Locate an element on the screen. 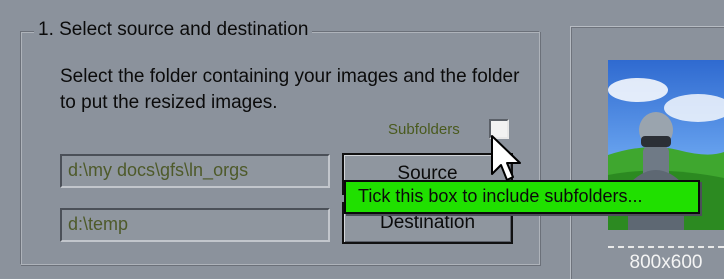  arrow-cursor-icon is located at coordinates (506, 158).